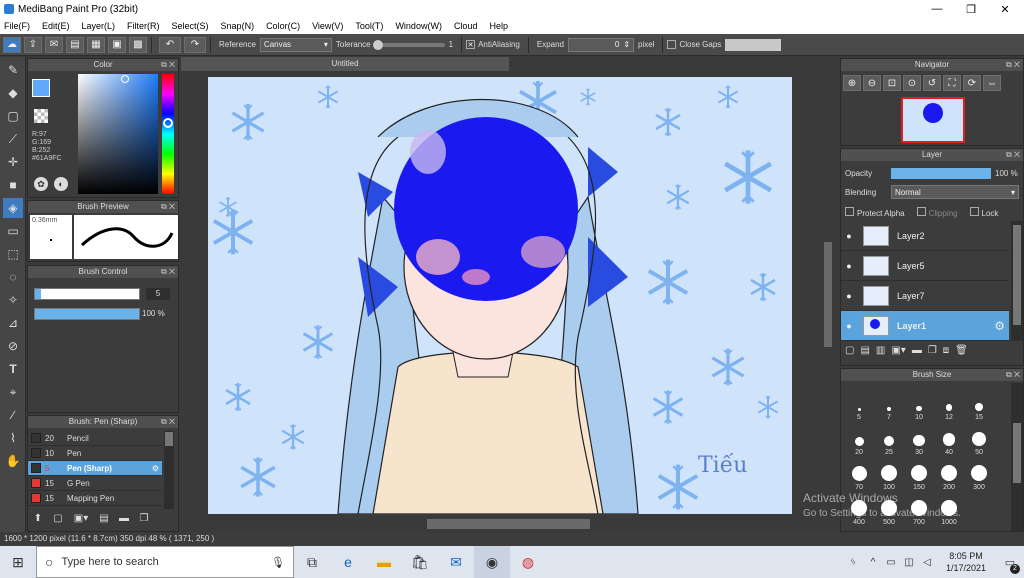  Describe the element at coordinates (420, 562) in the screenshot. I see `store-icon: 🛍` at that location.